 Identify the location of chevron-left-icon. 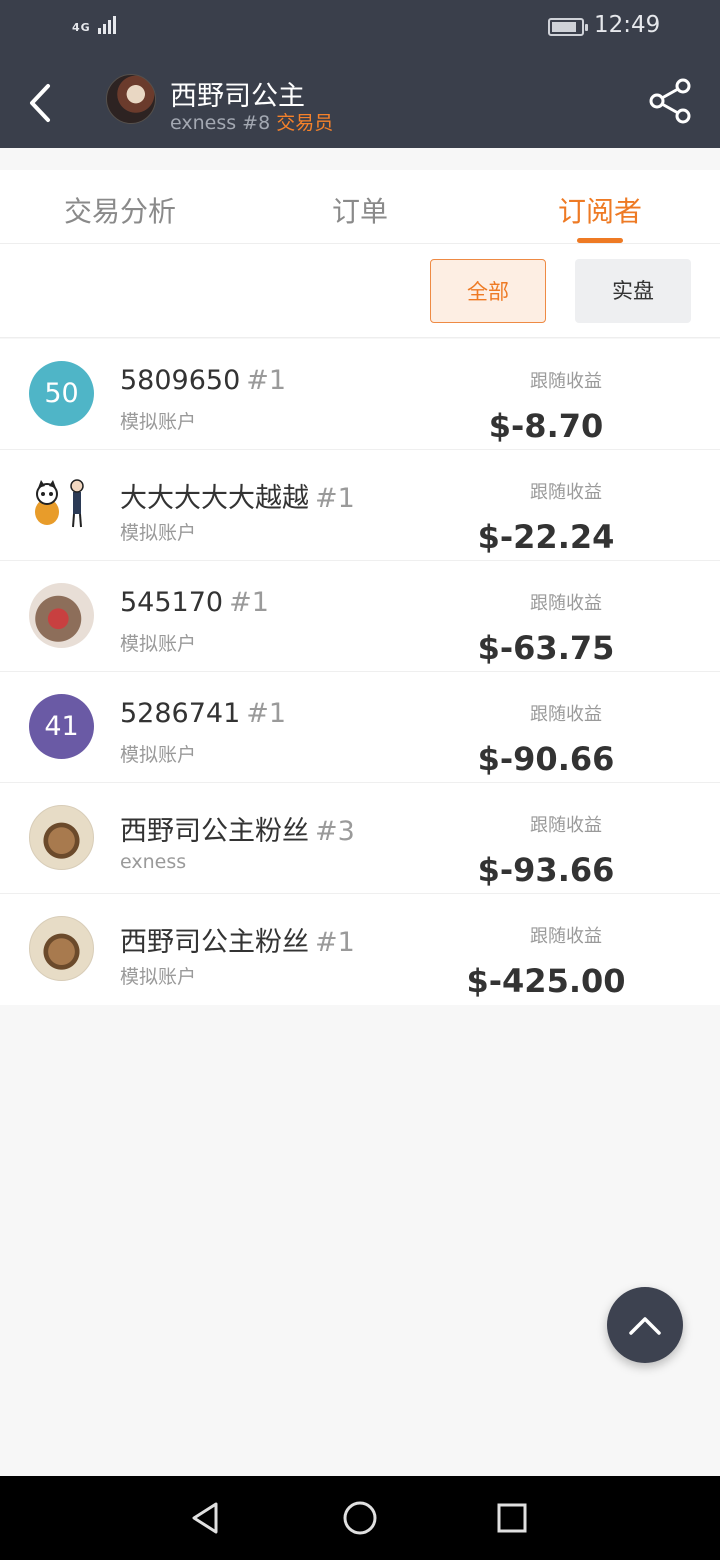
(40, 103).